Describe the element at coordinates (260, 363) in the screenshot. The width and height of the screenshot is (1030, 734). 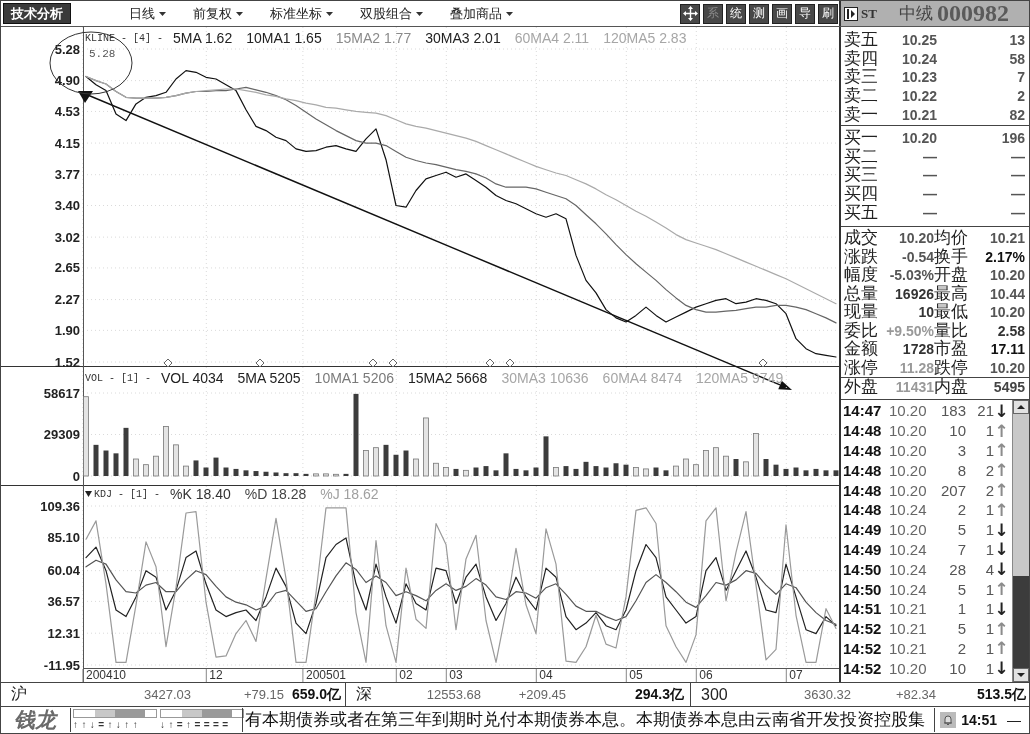
I see `diamond-icon` at that location.